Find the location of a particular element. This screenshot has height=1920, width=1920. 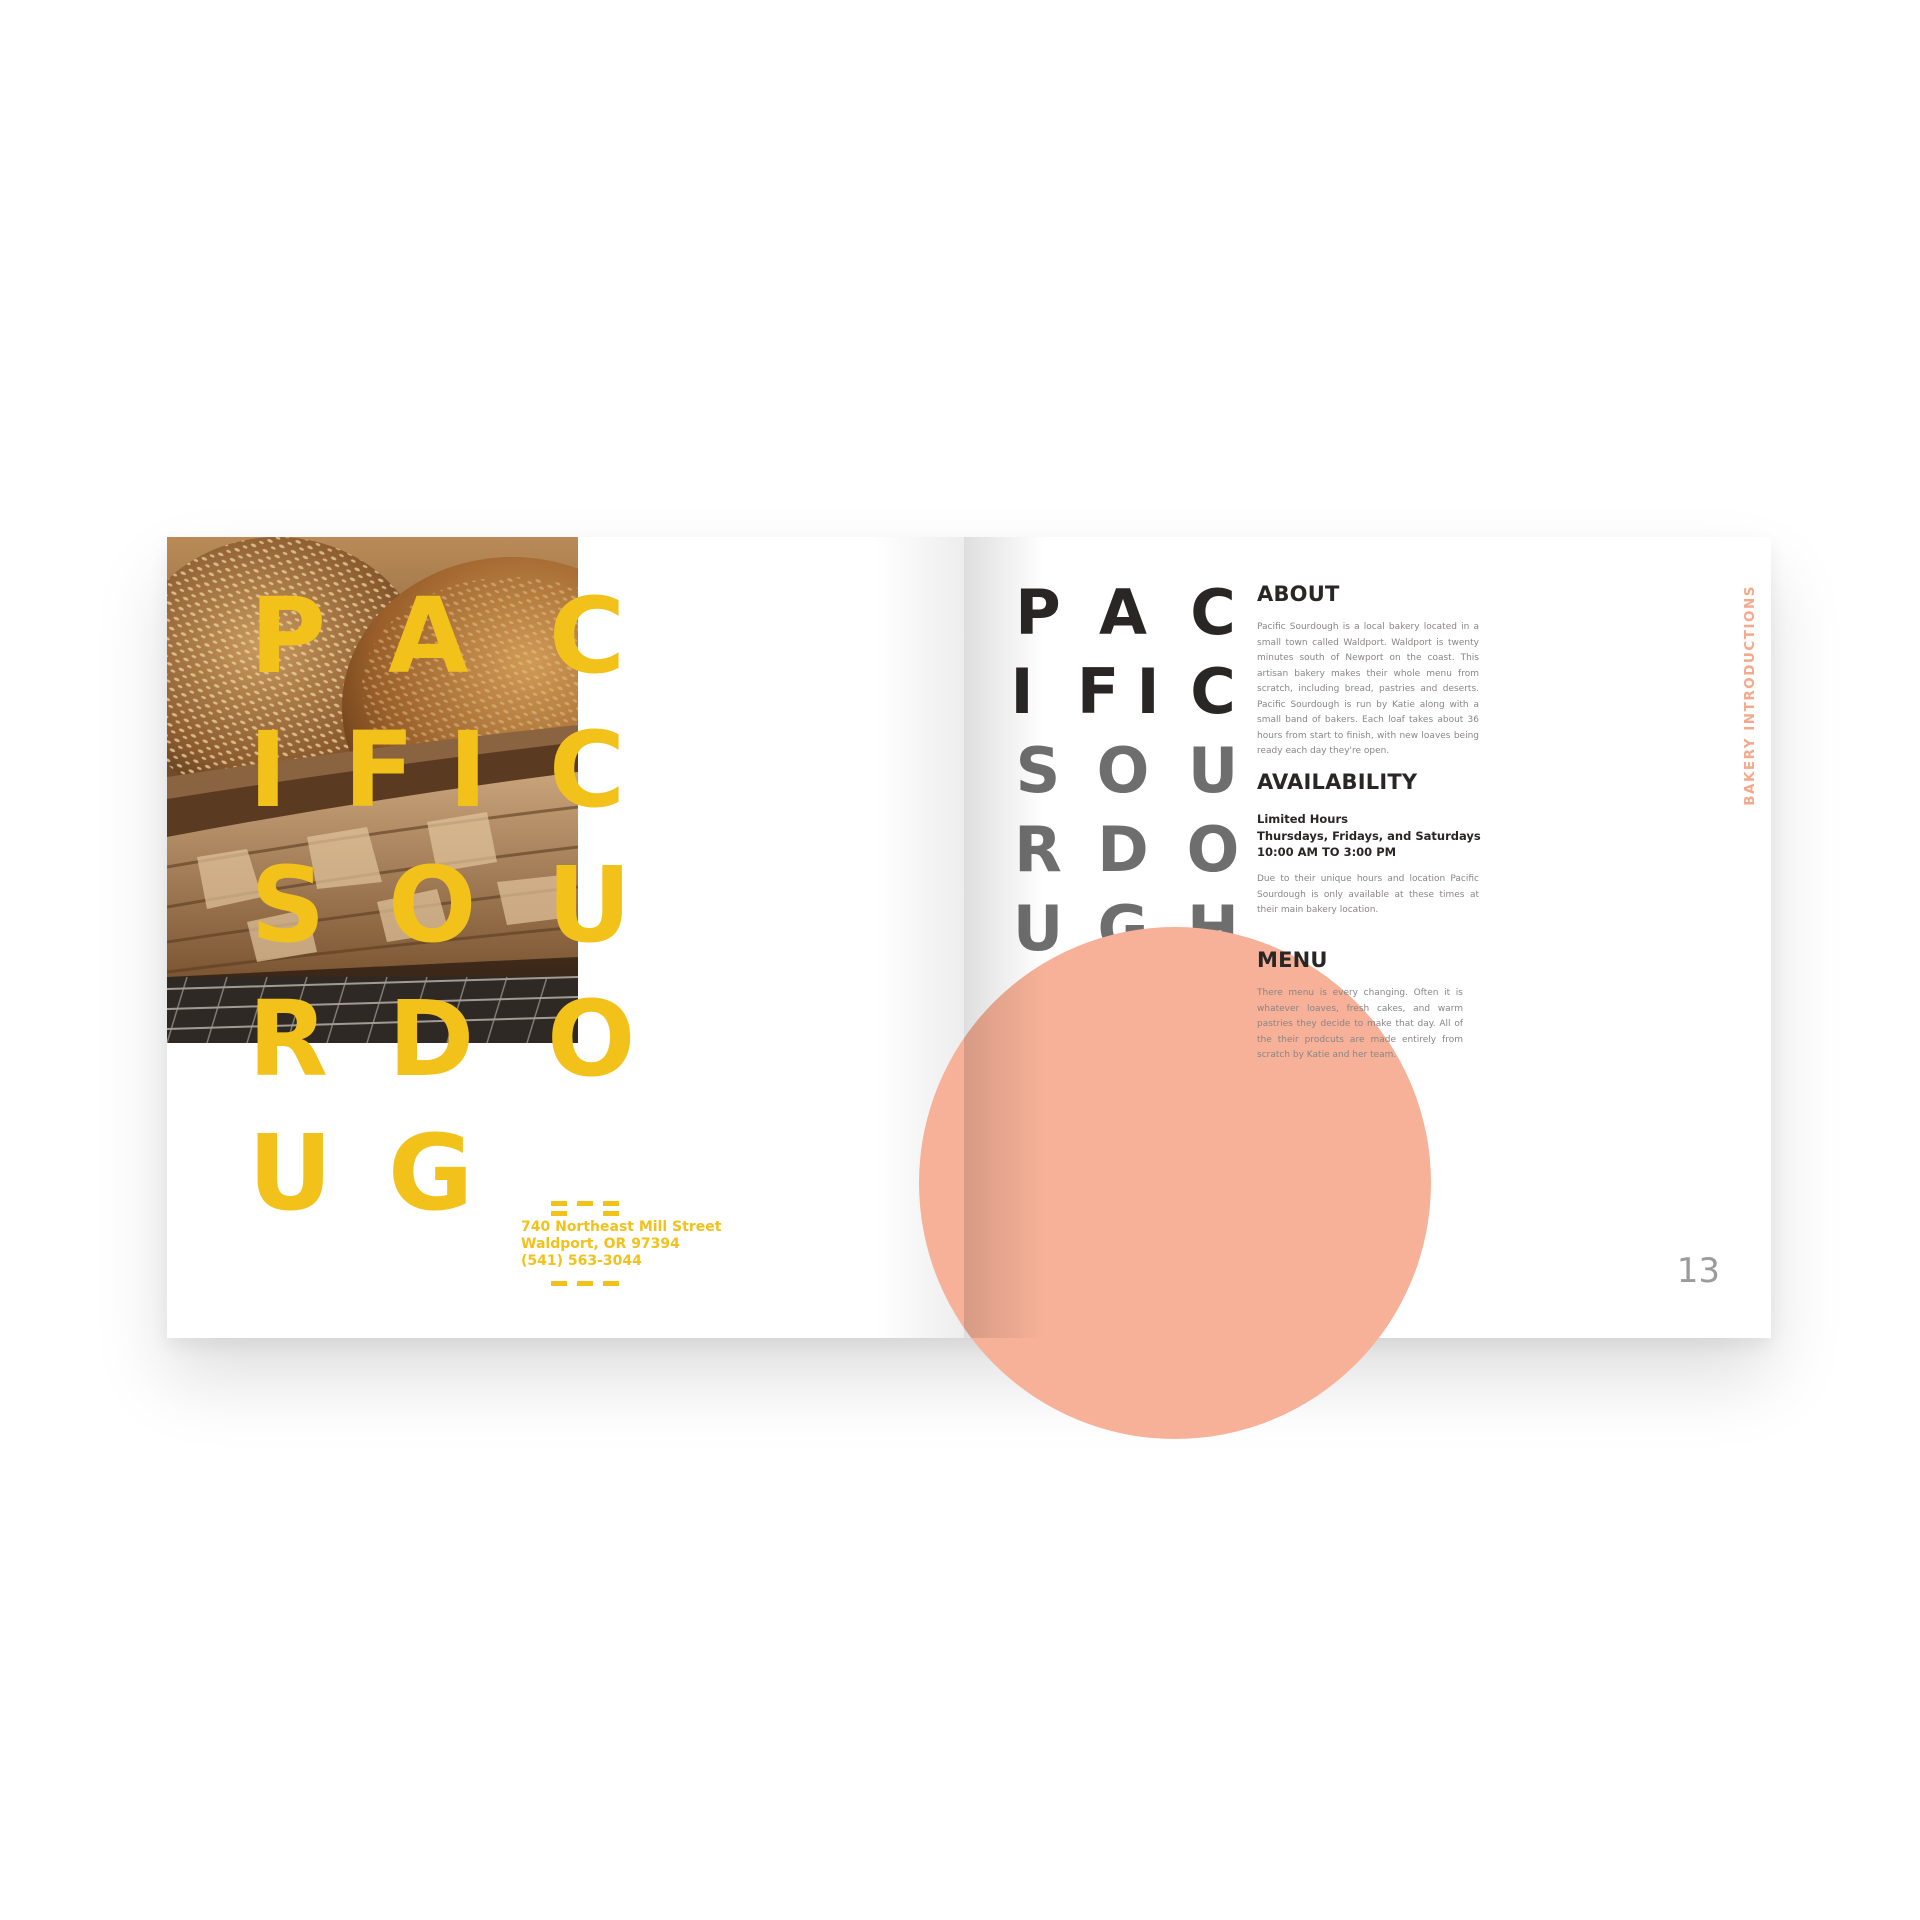

section-side-label: BAKERY INTRODUCTIONS is located at coordinates (1750, 695).